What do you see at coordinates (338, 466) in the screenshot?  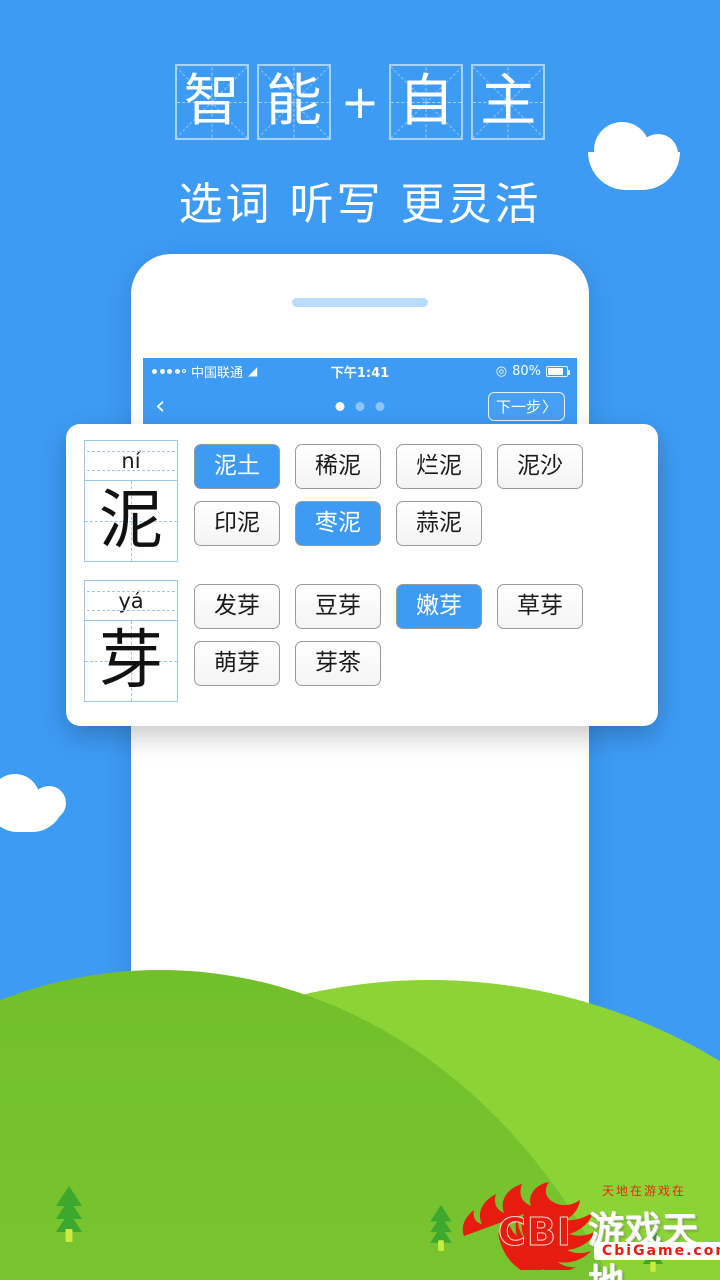 I see `word-chip: 稀泥` at bounding box center [338, 466].